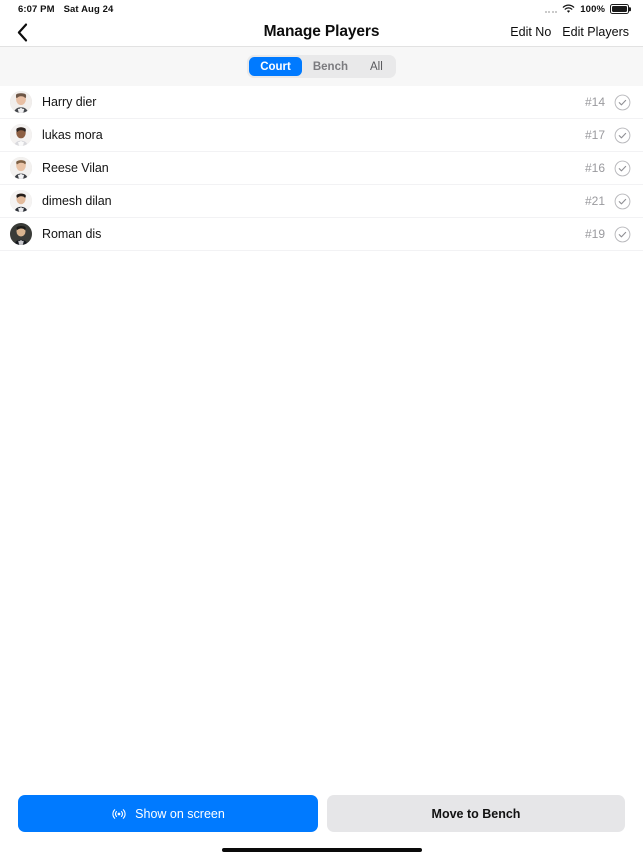  I want to click on player-name: lukas mora, so click(72, 135).